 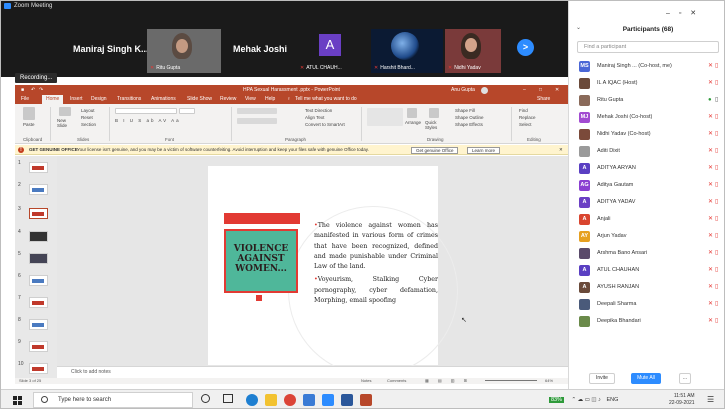 What do you see at coordinates (646, 100) in the screenshot?
I see `participant-row: Ritu Gupta ● ▯` at bounding box center [646, 100].